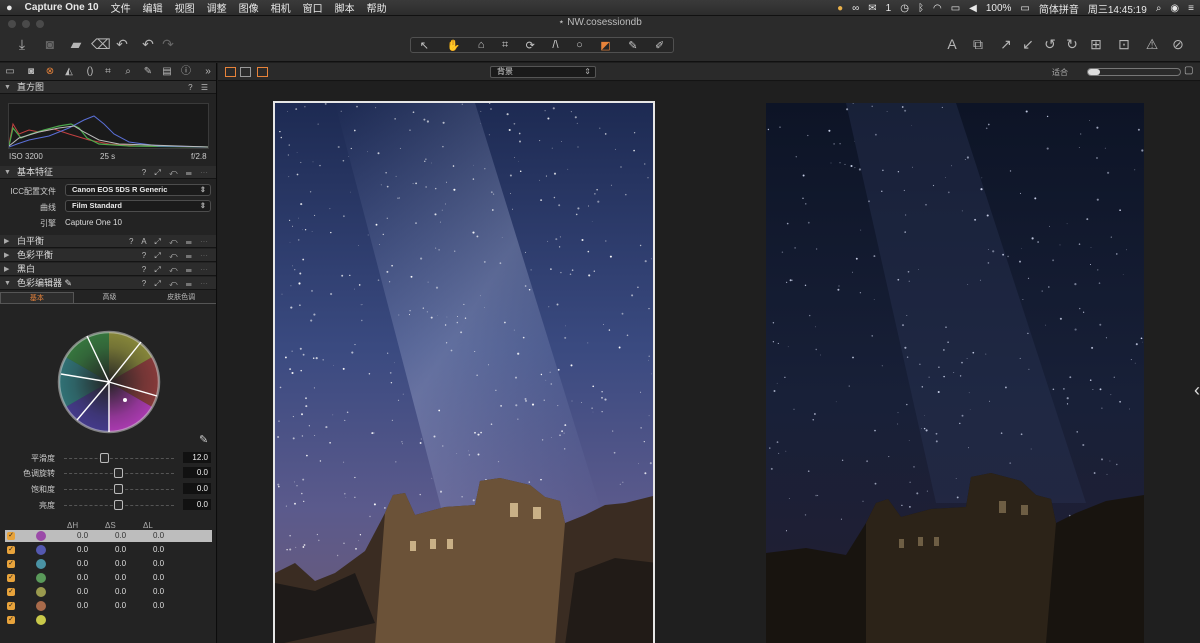  I want to click on reset-icon: ↶, so click(122, 44).